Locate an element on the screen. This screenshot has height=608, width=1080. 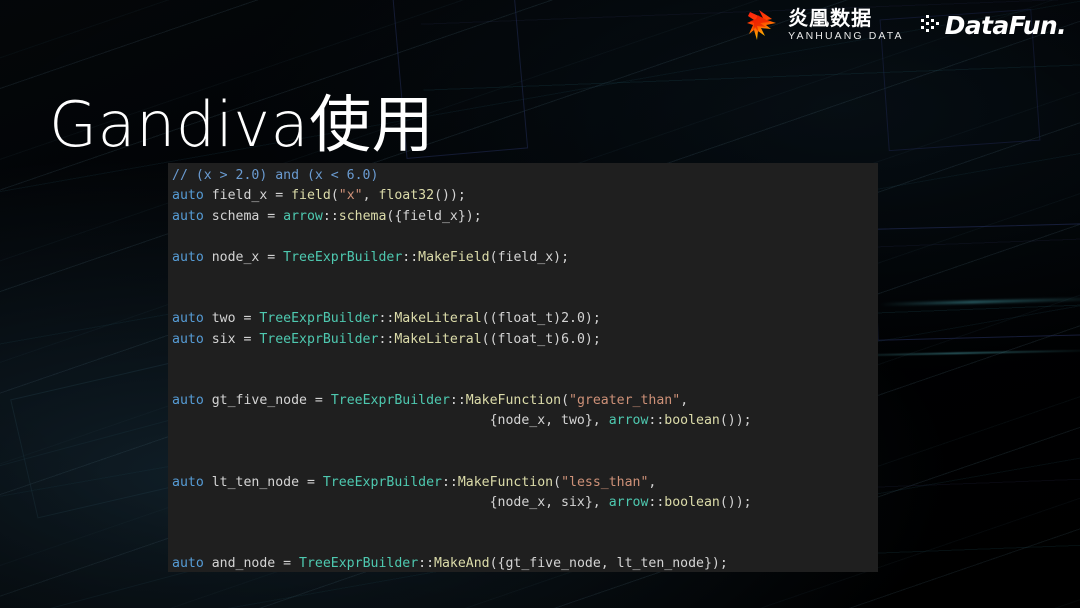
yanhuang-name-cn: 炎凰数据 is located at coordinates (830, 18).